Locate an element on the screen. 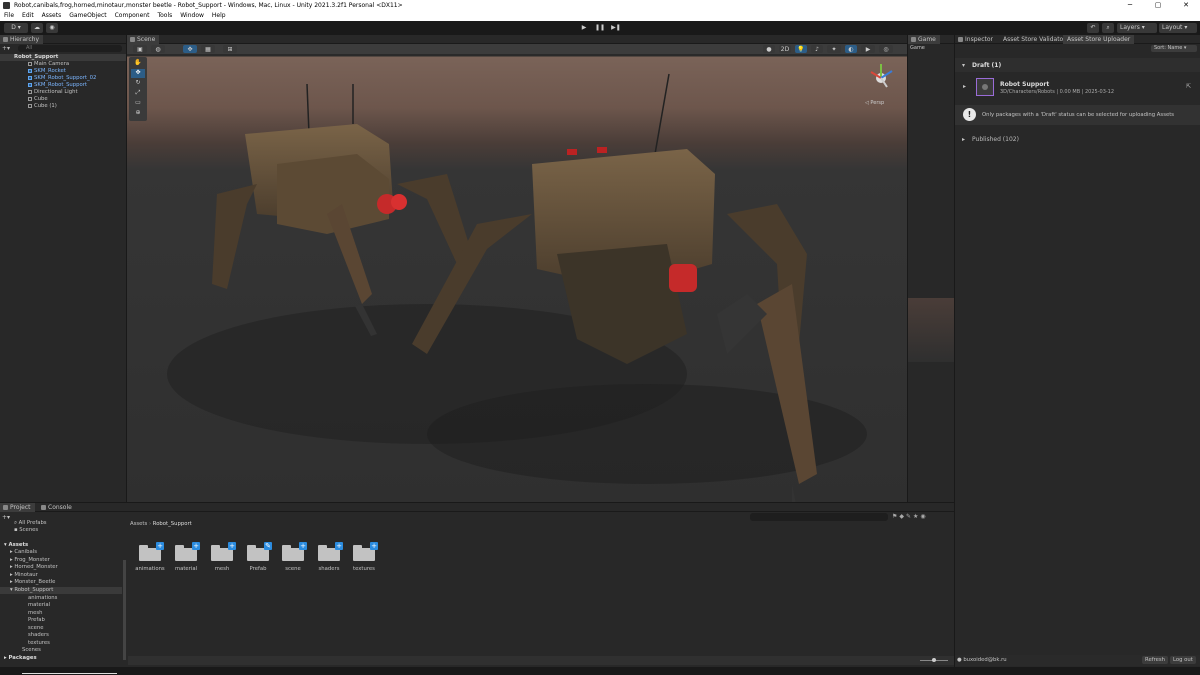 The height and width of the screenshot is (675, 1200). maximize-button: ▢ is located at coordinates (1158, 5).